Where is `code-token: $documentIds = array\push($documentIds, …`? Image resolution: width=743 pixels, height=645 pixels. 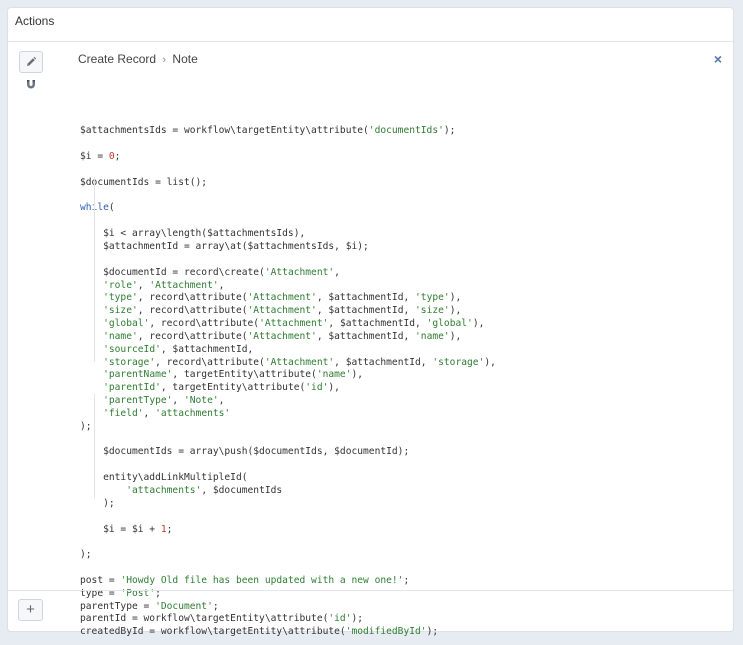
code-token: $documentIds = array\push($documentIds, … is located at coordinates (245, 452).